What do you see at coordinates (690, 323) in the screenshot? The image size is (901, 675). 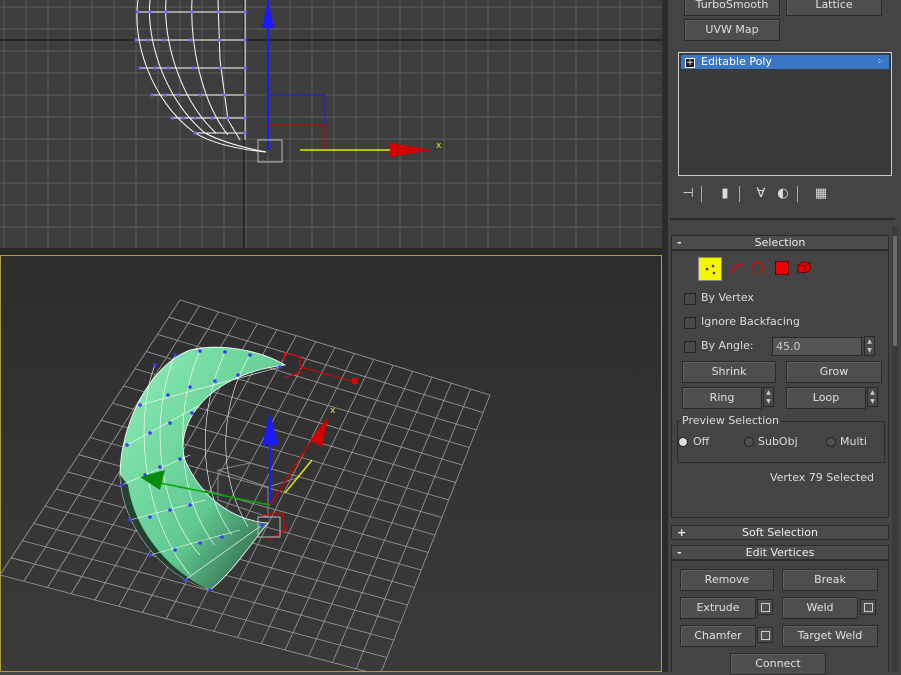 I see `ignore-backfacing-checkbox` at bounding box center [690, 323].